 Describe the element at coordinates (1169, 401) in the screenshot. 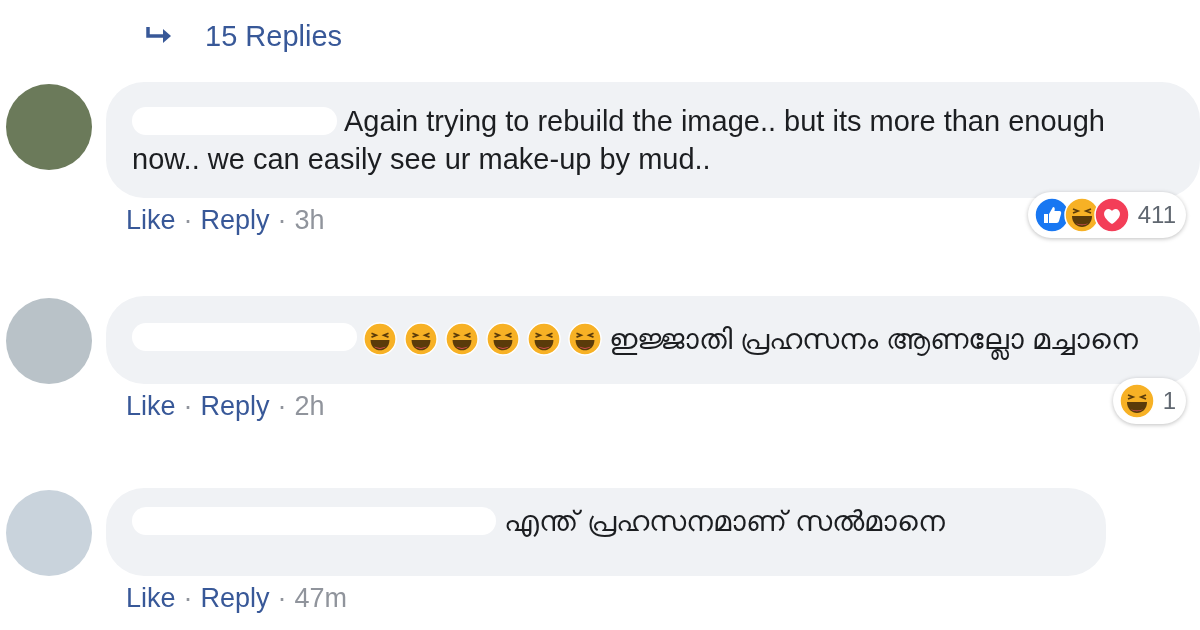

I see `reaction-count: 1` at that location.